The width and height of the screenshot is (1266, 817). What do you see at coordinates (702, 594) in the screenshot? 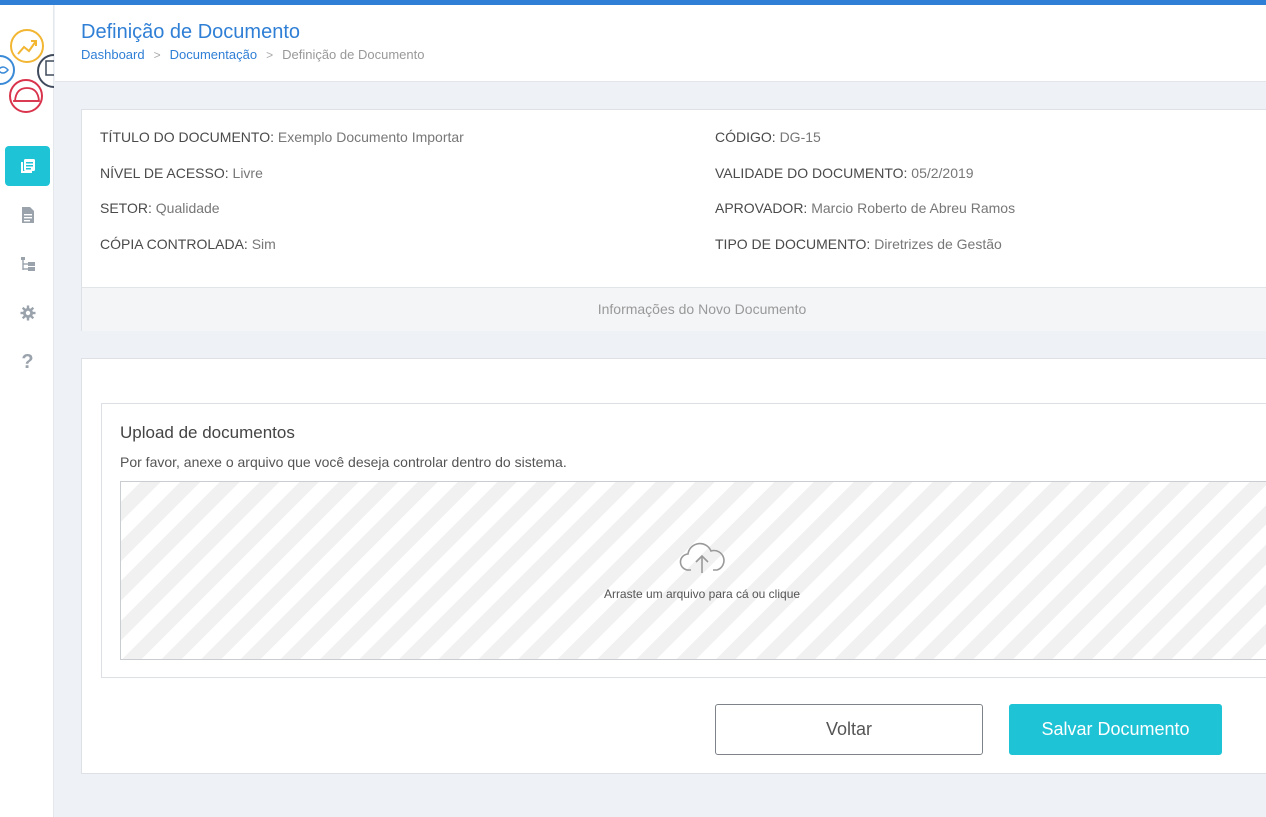
I see `dropzone-text: Arraste um arquivo para cá ou clique` at bounding box center [702, 594].